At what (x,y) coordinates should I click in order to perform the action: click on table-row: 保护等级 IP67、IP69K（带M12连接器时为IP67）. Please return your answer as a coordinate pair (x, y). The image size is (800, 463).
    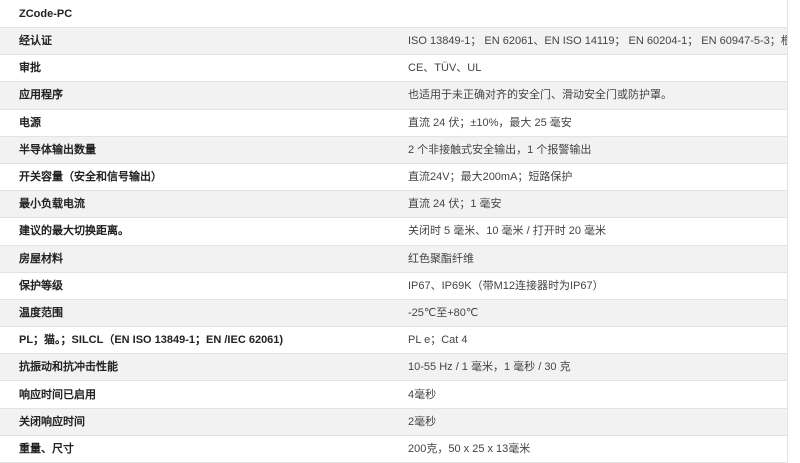
    Looking at the image, I should click on (394, 286).